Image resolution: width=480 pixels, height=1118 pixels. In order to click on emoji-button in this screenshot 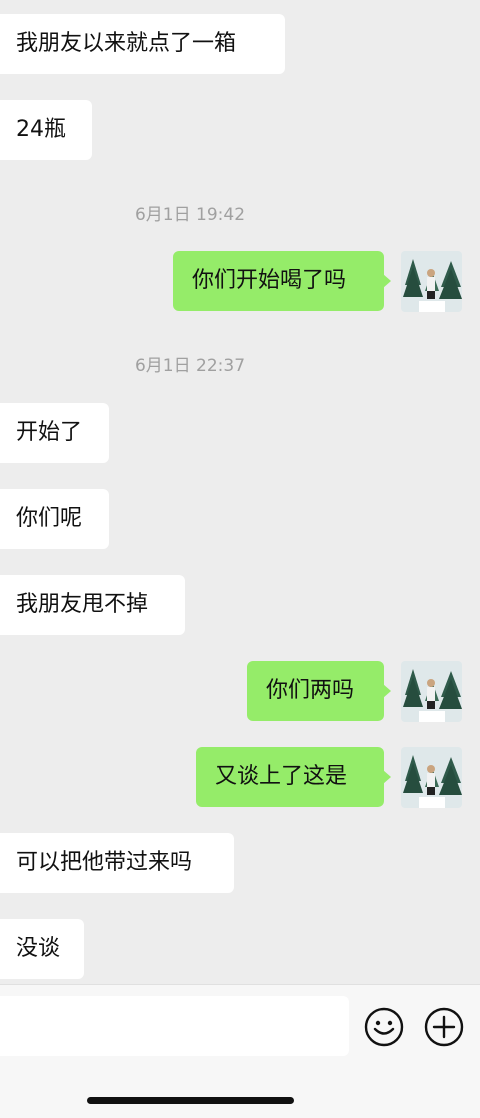, I will do `click(384, 1027)`.